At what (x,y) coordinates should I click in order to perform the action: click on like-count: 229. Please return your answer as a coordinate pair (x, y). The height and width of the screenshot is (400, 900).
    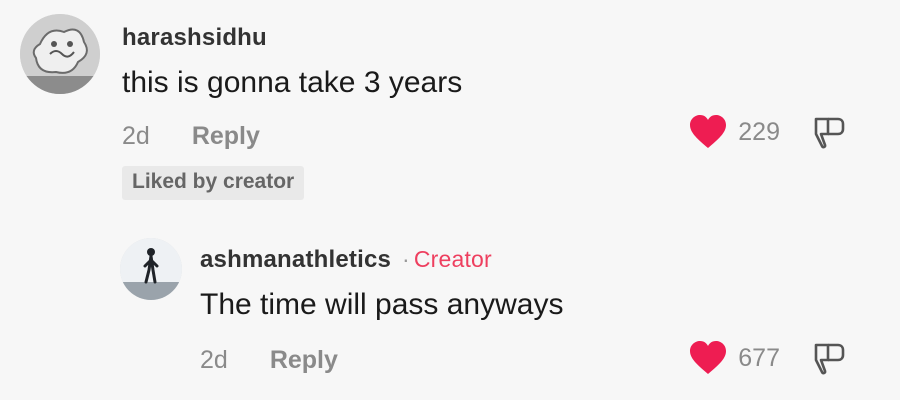
    Looking at the image, I should click on (759, 131).